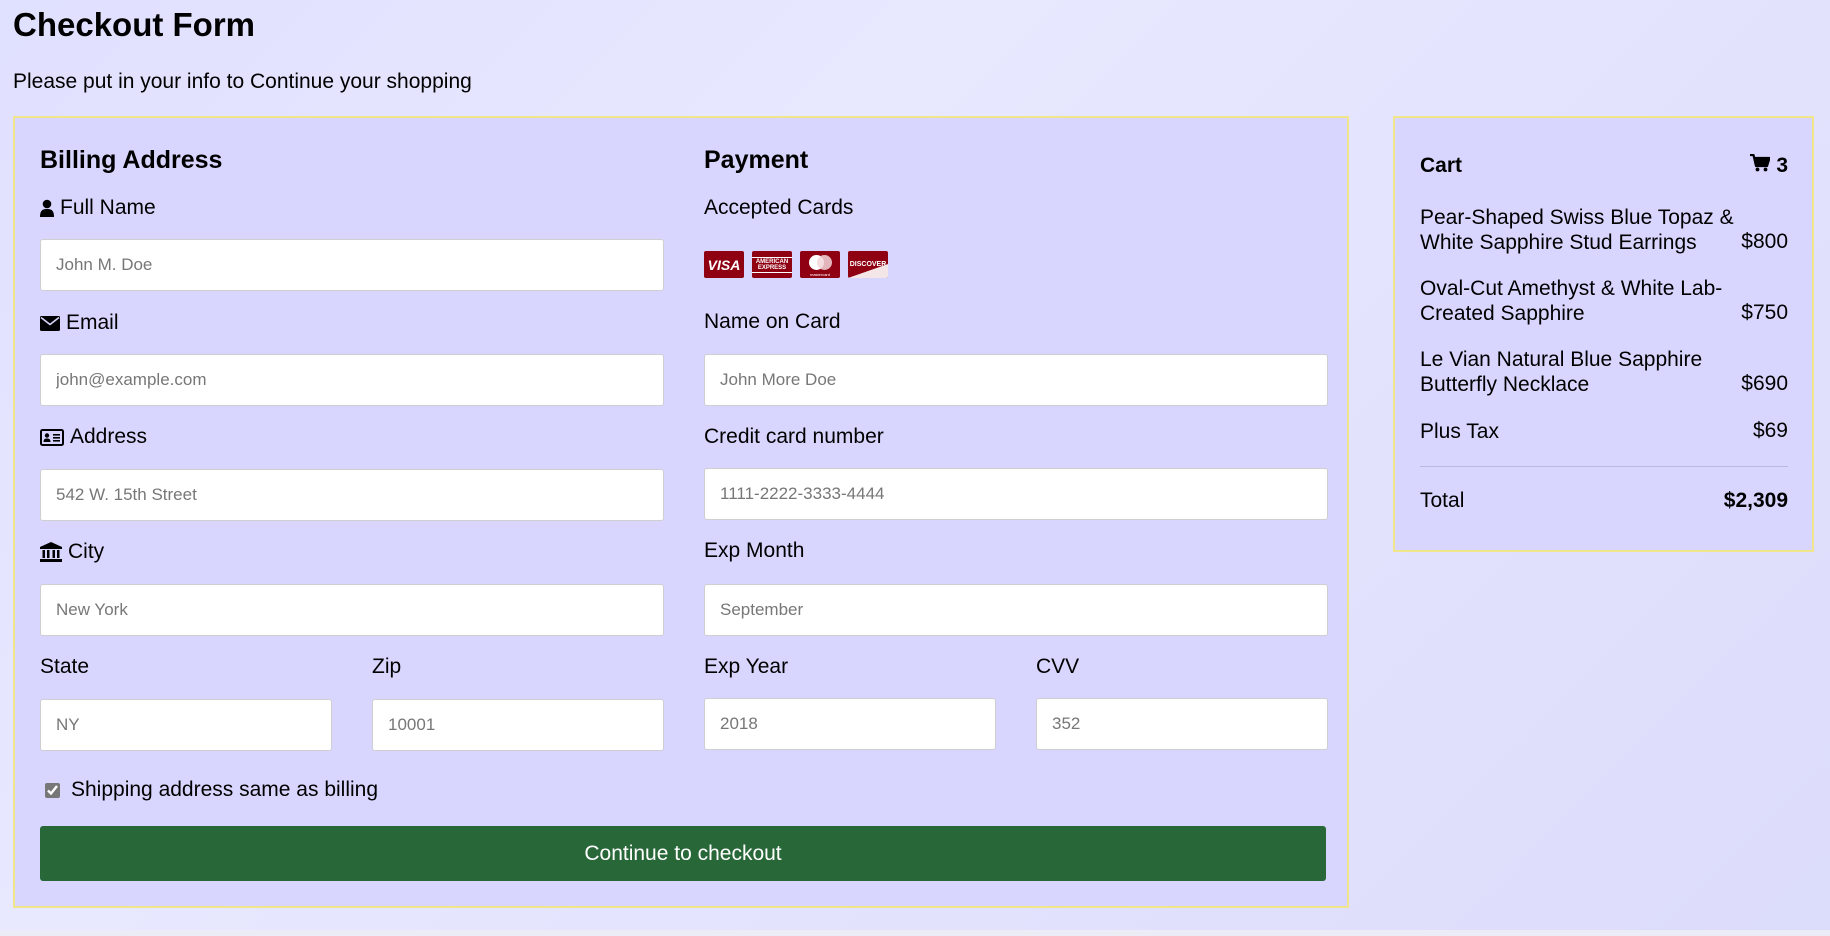 The image size is (1830, 936). I want to click on visa-card-icon: VISA, so click(724, 264).